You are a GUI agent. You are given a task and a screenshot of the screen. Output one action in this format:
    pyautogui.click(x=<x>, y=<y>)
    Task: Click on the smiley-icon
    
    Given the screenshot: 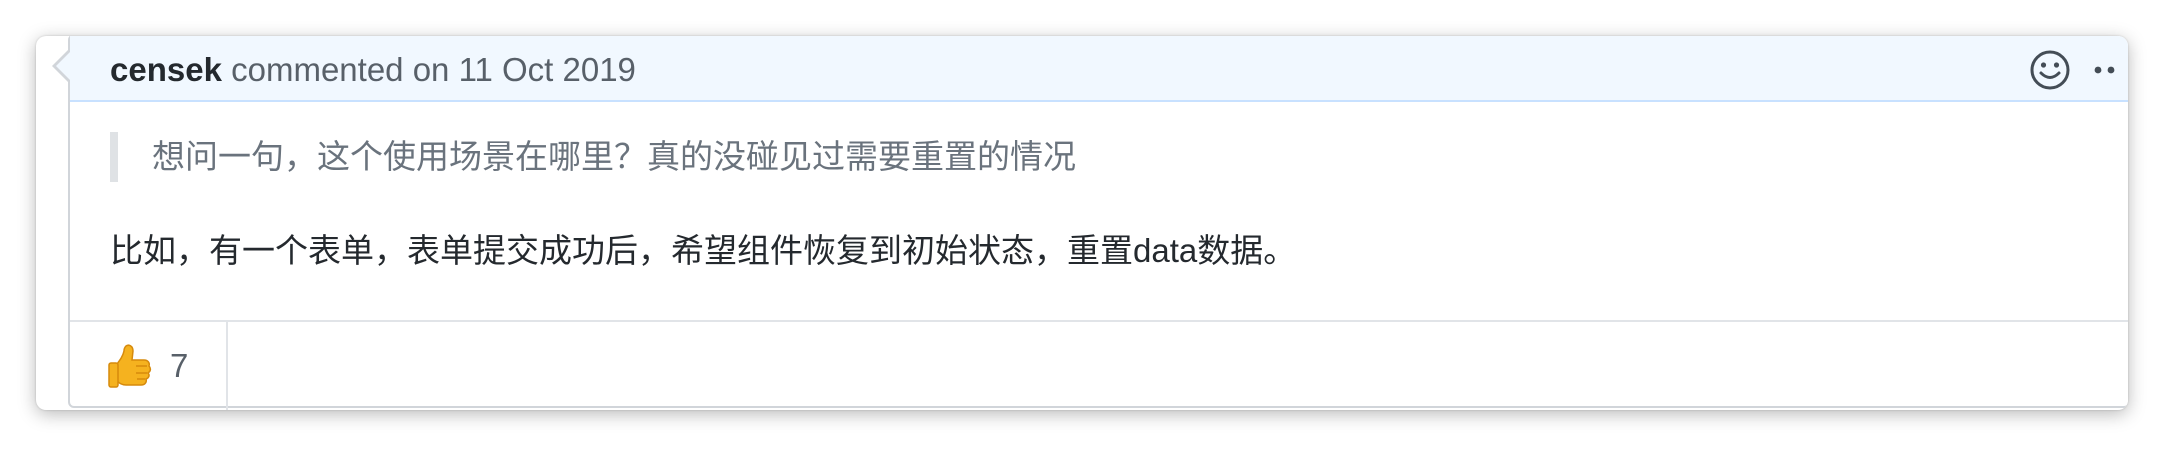 What is the action you would take?
    pyautogui.click(x=2050, y=70)
    